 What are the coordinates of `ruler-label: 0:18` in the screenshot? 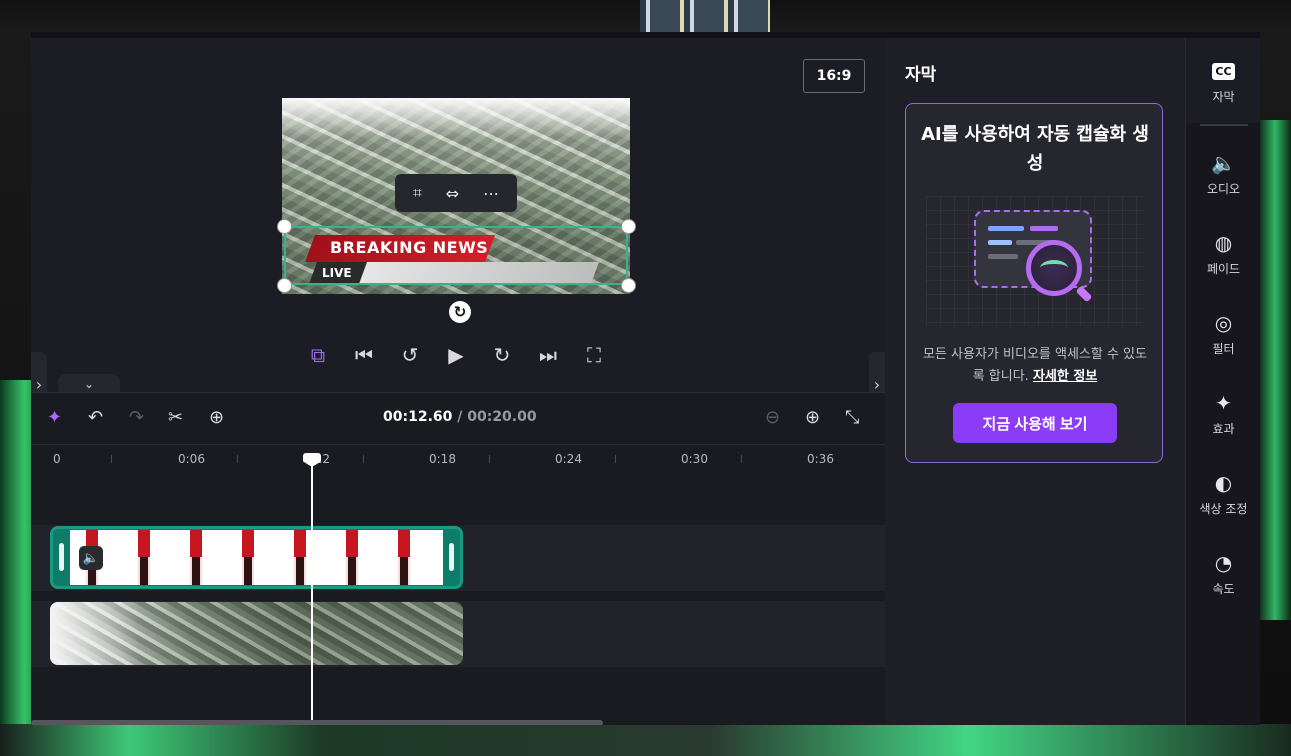 It's located at (442, 459).